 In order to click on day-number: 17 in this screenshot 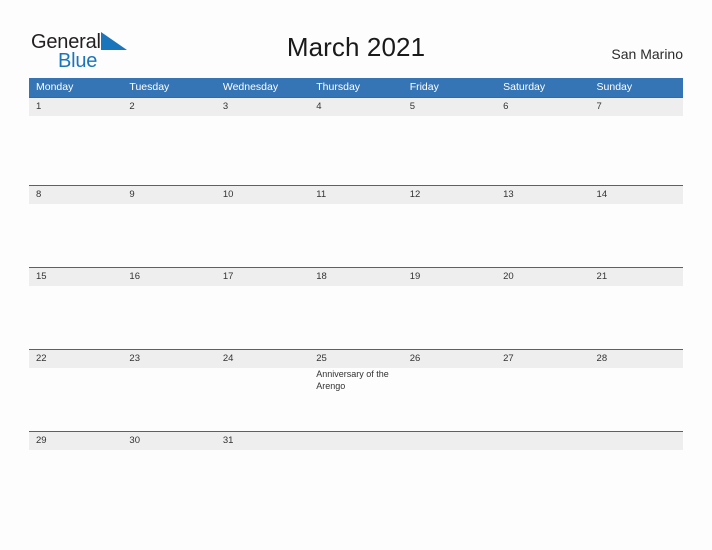, I will do `click(262, 277)`.